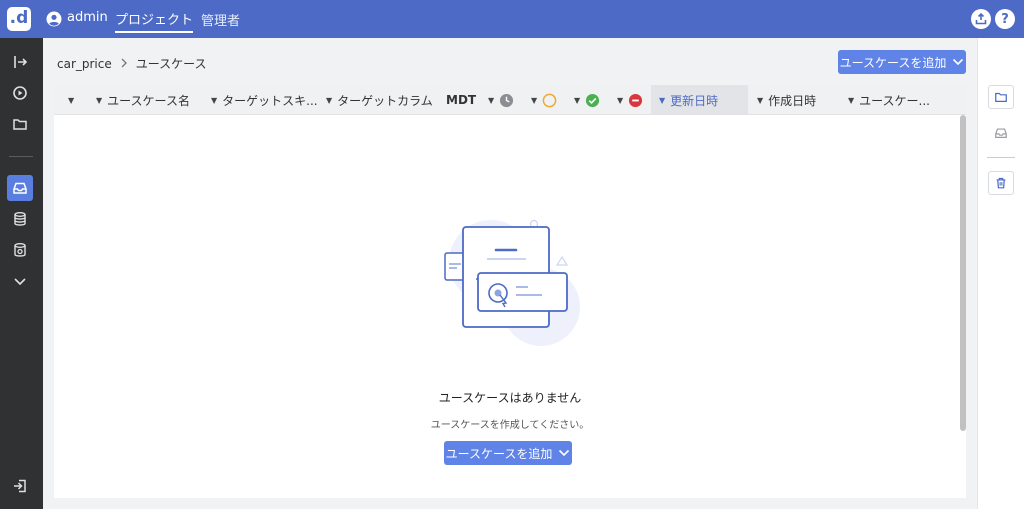  Describe the element at coordinates (512, 19) in the screenshot. I see `top-bar: .d admin プロジェクト 管理者 ?` at that location.